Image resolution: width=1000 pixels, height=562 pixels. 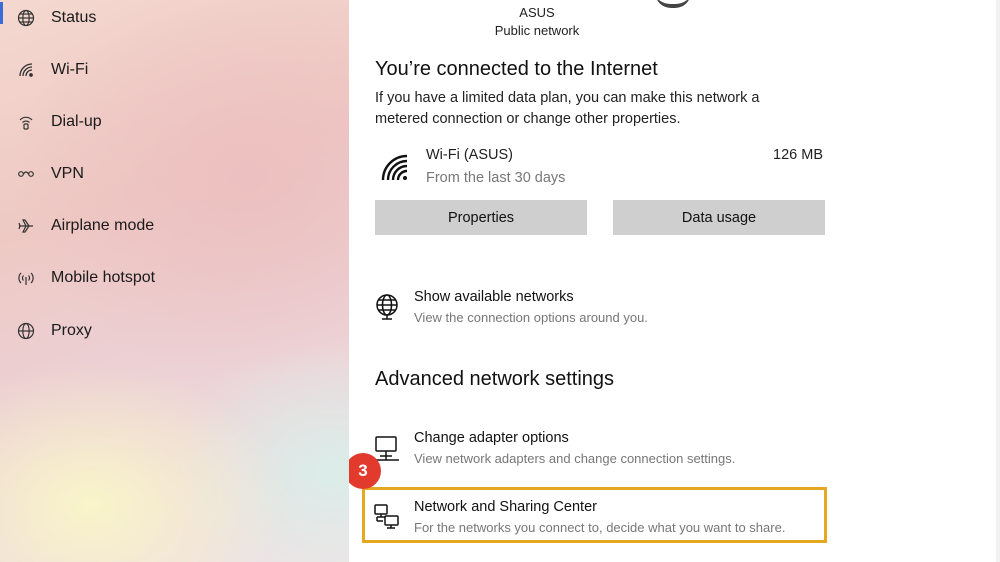 What do you see at coordinates (103, 277) in the screenshot?
I see `sidebar-item-label: Mobile hotspot` at bounding box center [103, 277].